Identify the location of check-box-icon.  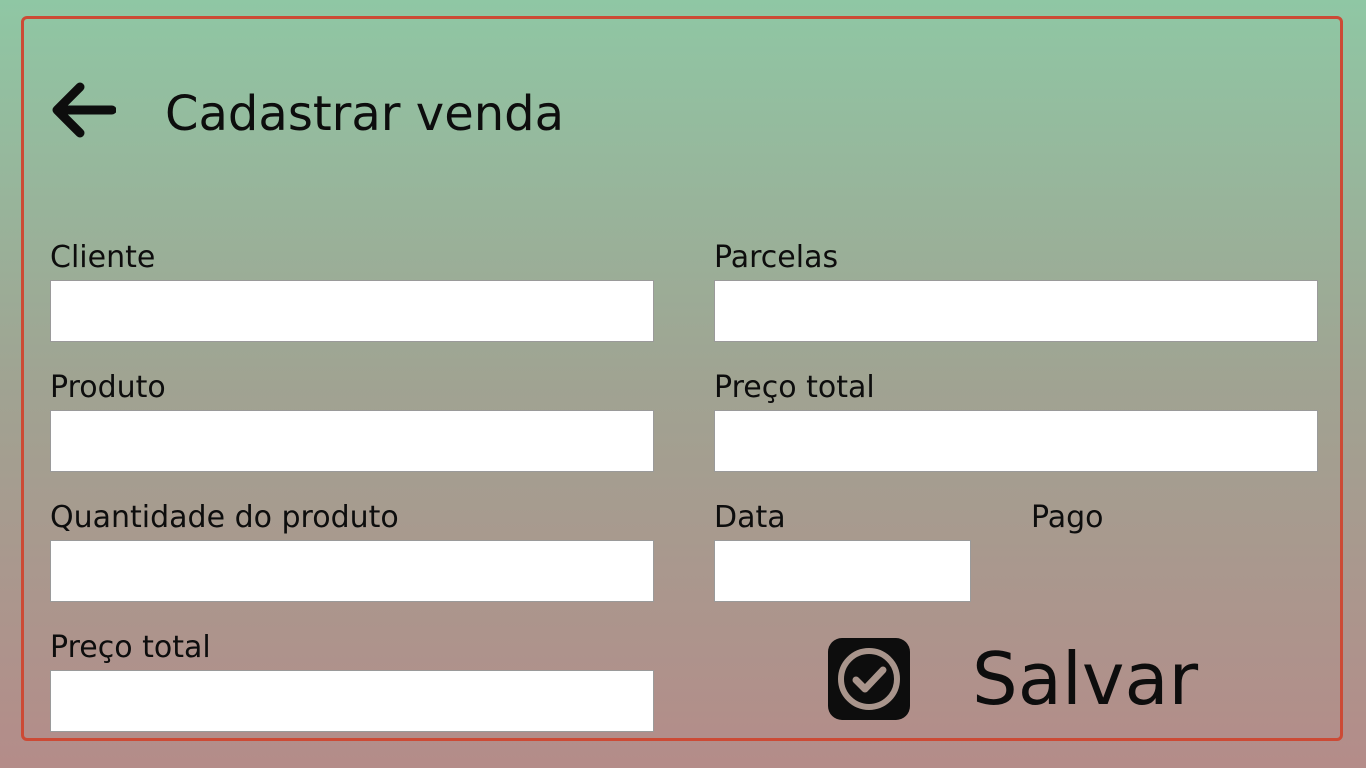
(869, 679).